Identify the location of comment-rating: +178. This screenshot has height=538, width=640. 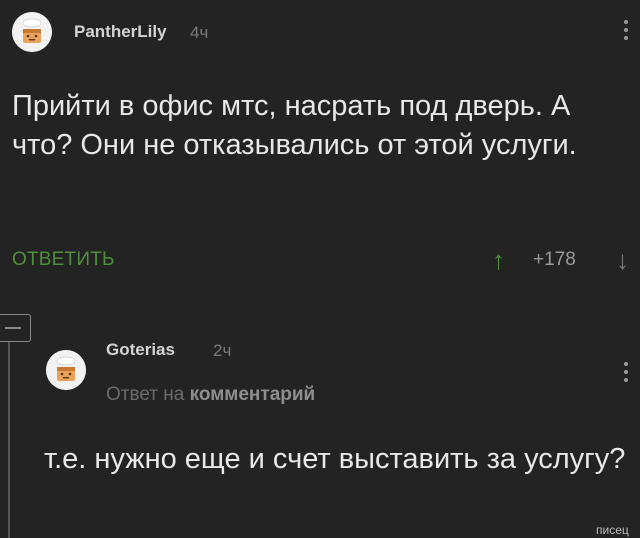
(554, 259).